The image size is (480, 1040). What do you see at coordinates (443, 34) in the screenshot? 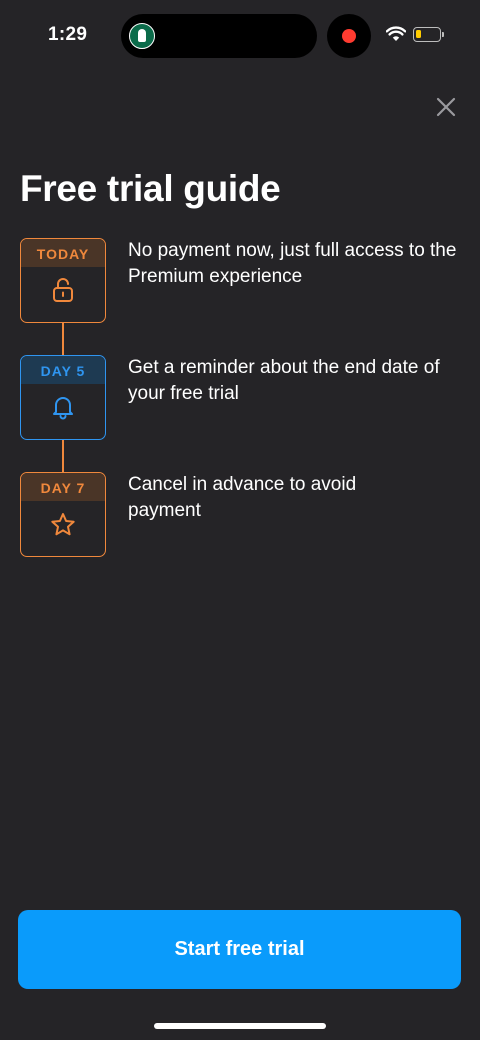
I see `battery-cap` at bounding box center [443, 34].